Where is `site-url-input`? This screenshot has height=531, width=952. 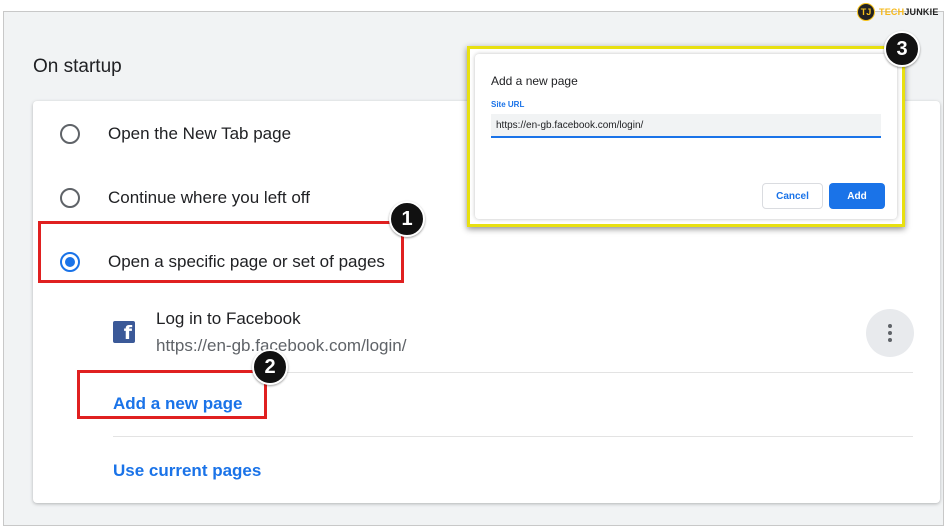
site-url-input is located at coordinates (686, 126).